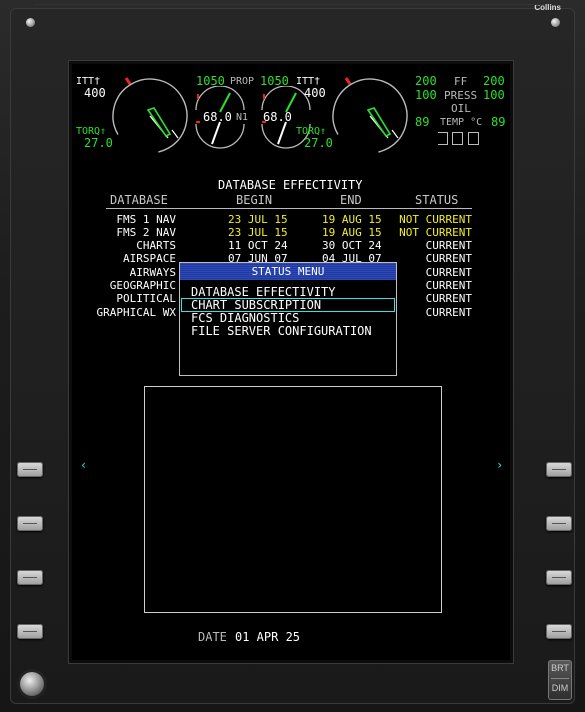 The image size is (585, 712). What do you see at coordinates (95, 93) in the screenshot?
I see `left-itt-value: 400` at bounding box center [95, 93].